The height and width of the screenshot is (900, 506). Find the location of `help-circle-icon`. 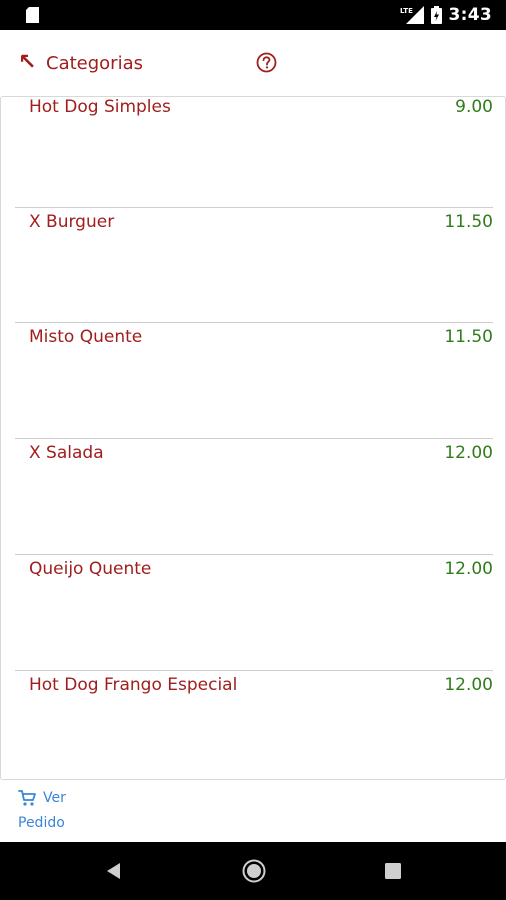

help-circle-icon is located at coordinates (266, 62).